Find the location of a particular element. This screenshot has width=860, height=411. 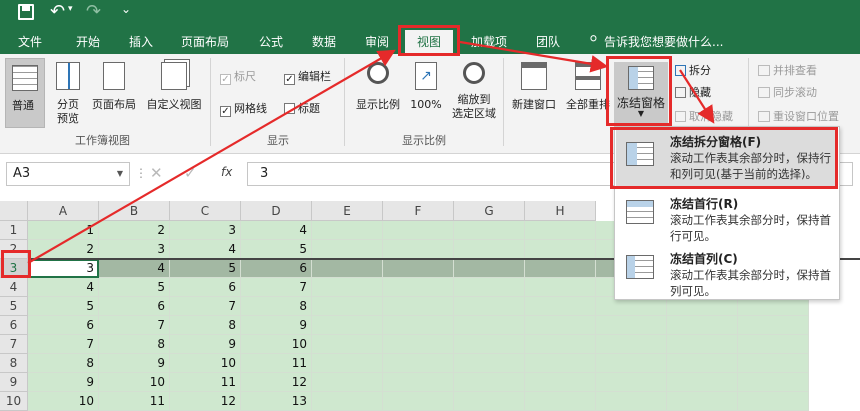

view-side-by-side-button: 并排查看 is located at coordinates (787, 70).